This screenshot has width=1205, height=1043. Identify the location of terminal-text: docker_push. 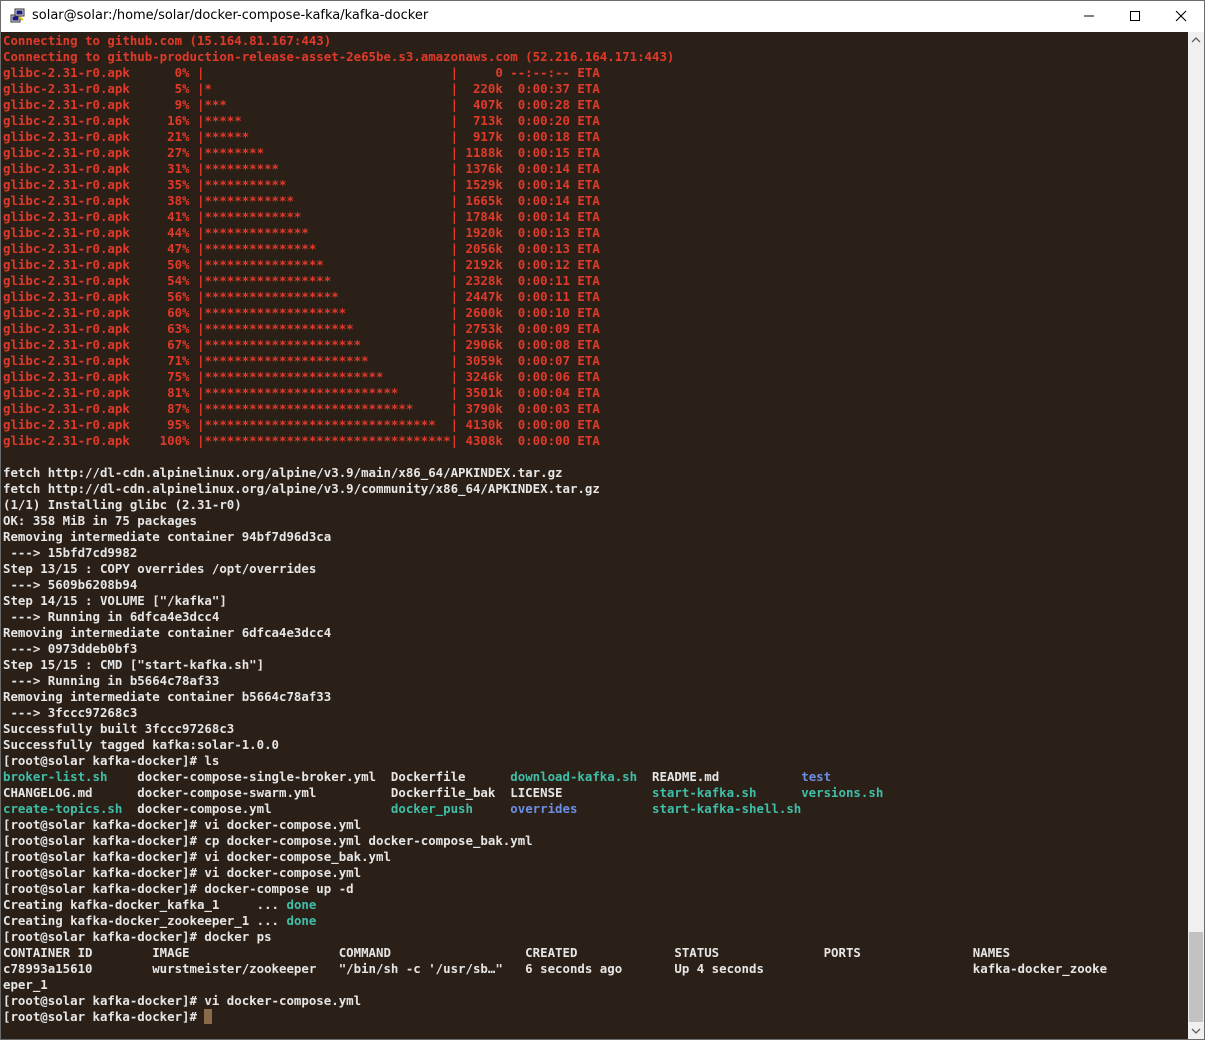
(431, 808).